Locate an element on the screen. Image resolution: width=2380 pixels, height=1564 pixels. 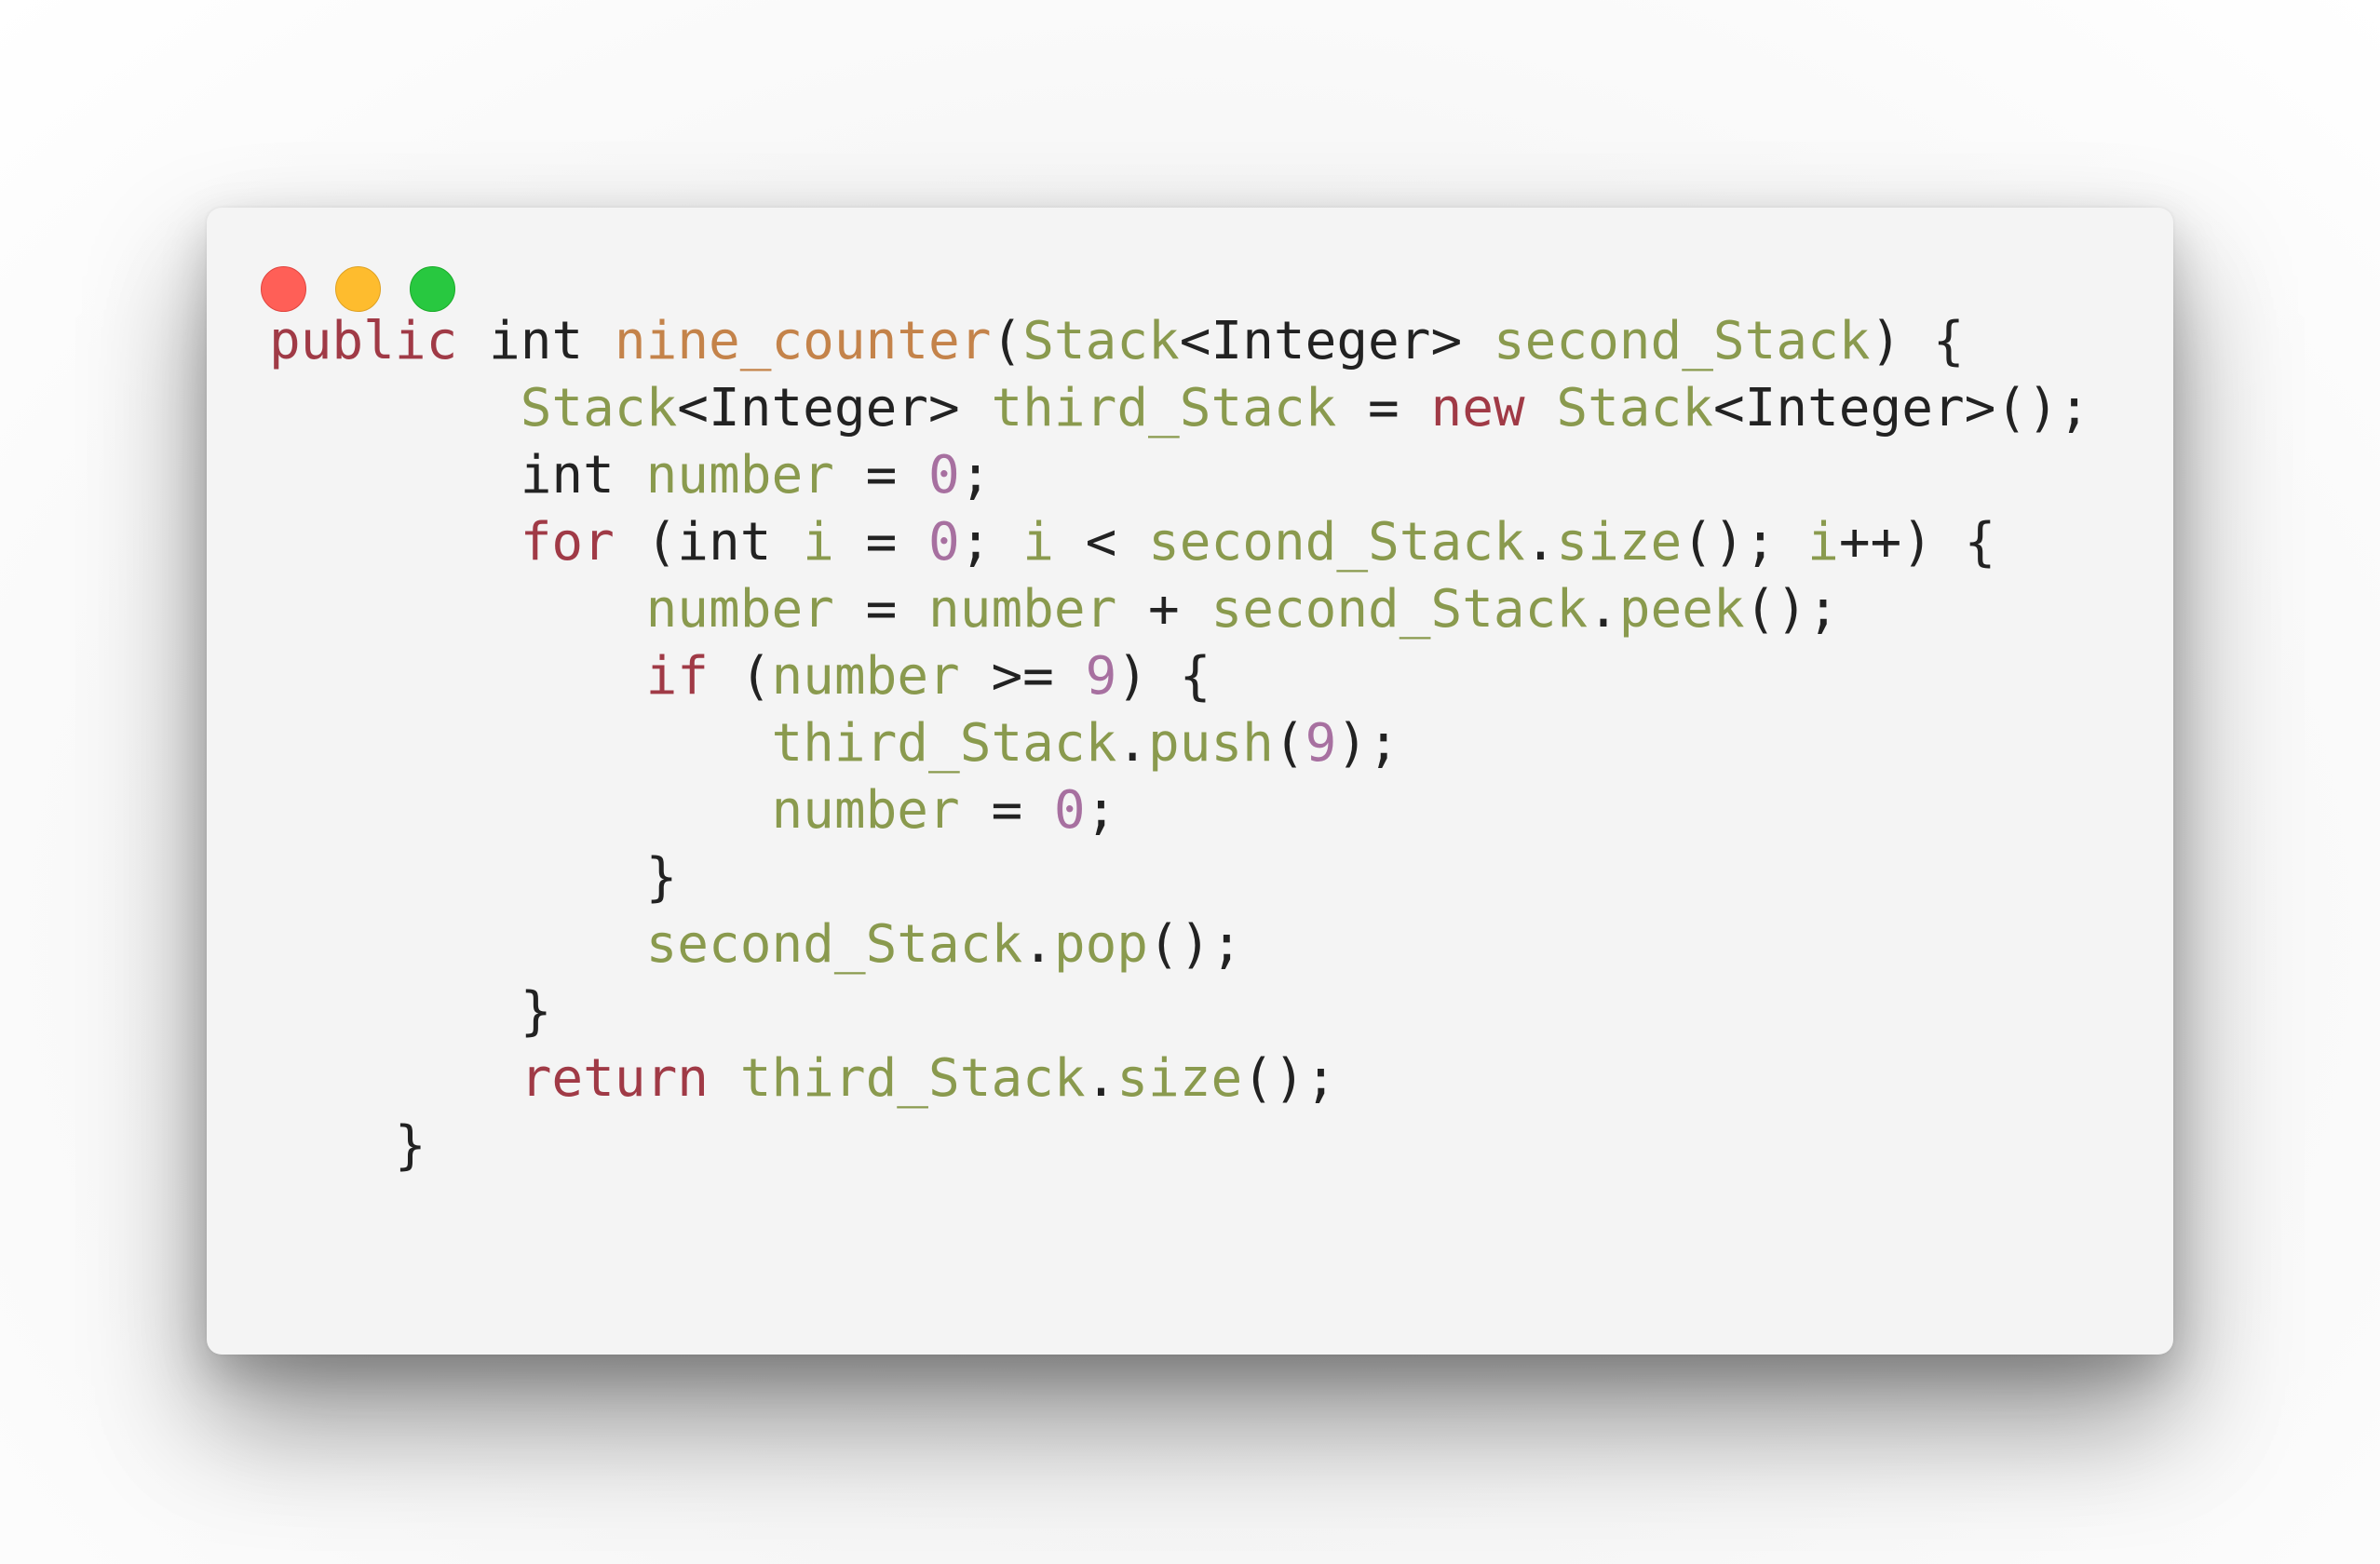
code-line: if (number >= 9) { is located at coordinates (740, 676).